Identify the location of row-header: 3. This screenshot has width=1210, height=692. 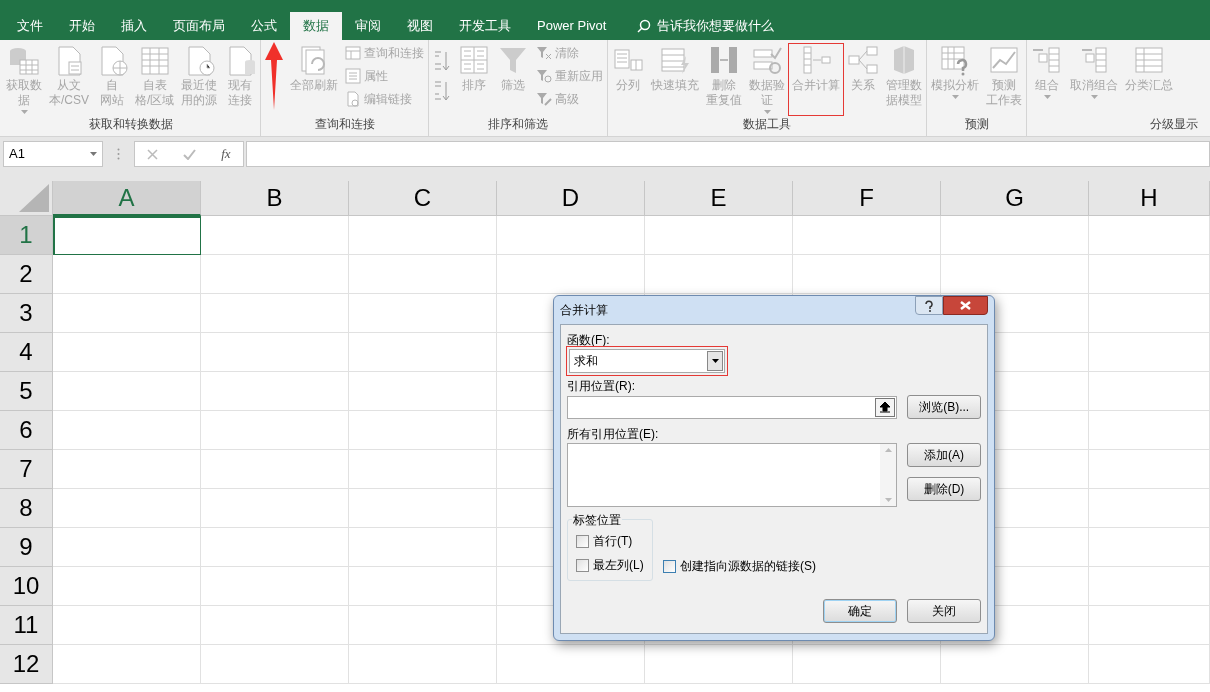
(26, 313).